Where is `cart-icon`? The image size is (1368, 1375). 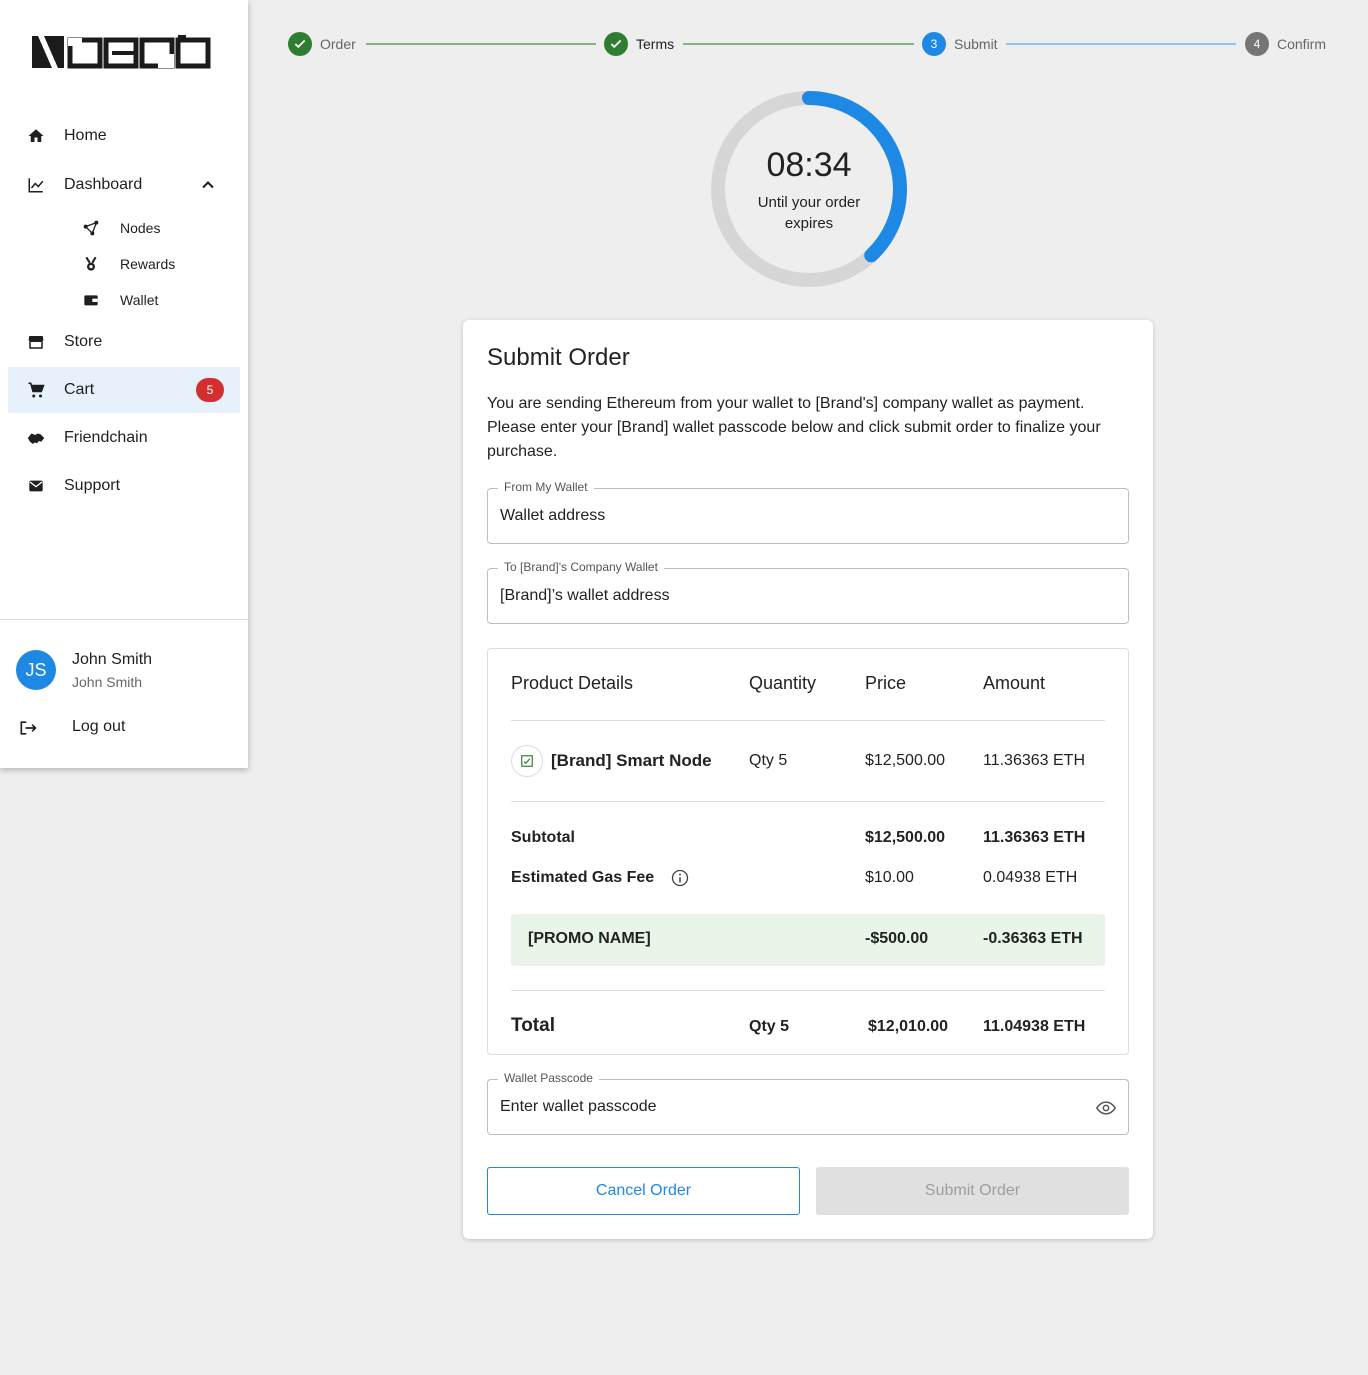
cart-icon is located at coordinates (36, 390).